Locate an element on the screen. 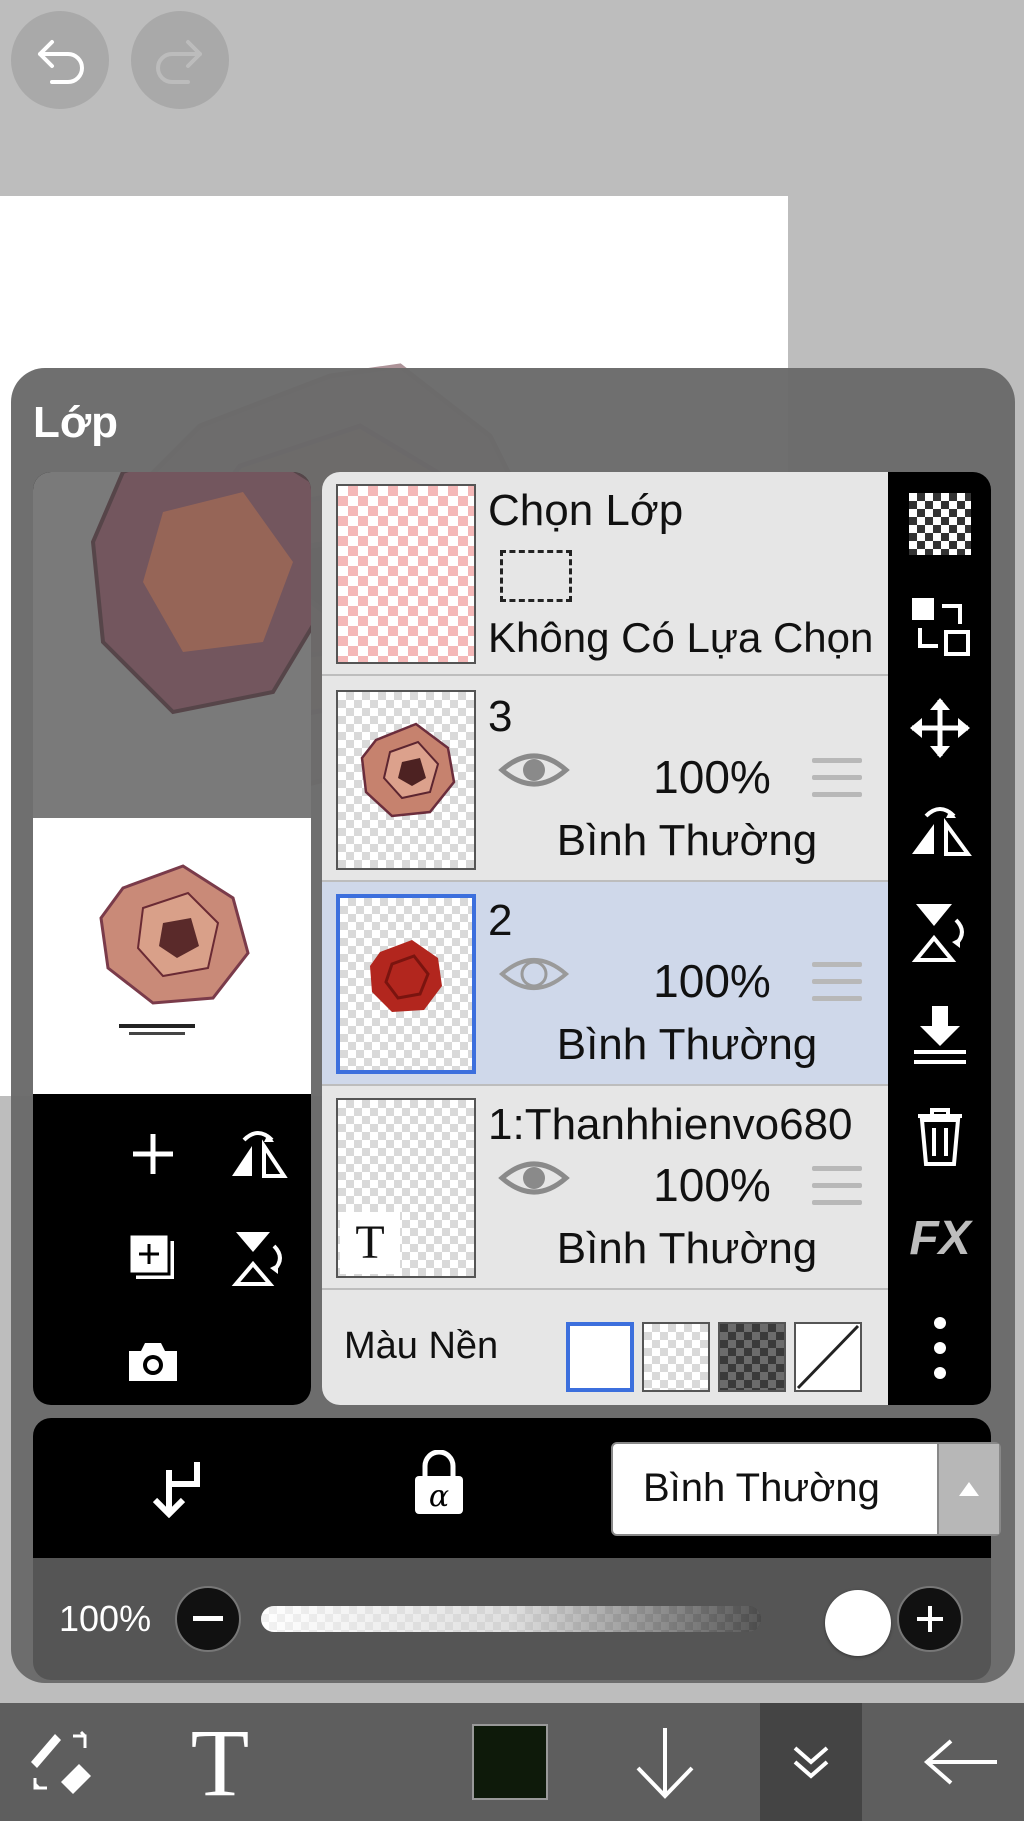 The height and width of the screenshot is (1821, 1024). selection-layer-row: Chọn Lớp Không Có Lựa Chọn is located at coordinates (605, 574).